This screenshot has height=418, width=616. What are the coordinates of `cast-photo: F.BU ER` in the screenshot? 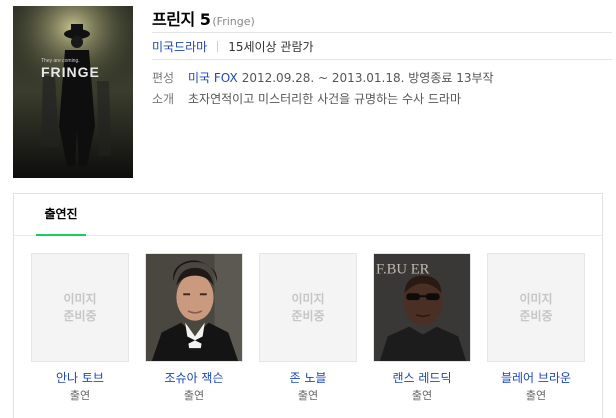 It's located at (422, 307).